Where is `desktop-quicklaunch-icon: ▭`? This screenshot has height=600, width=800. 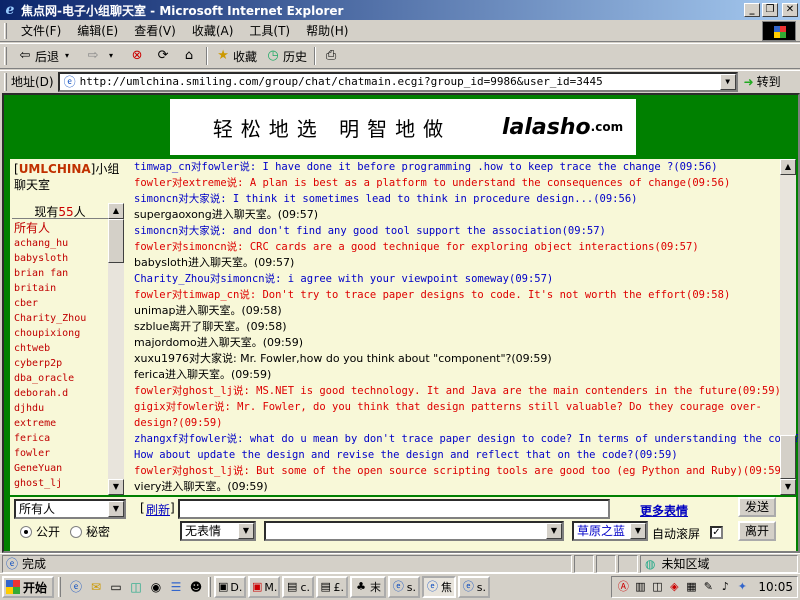
desktop-quicklaunch-icon: ▭ is located at coordinates (116, 587).